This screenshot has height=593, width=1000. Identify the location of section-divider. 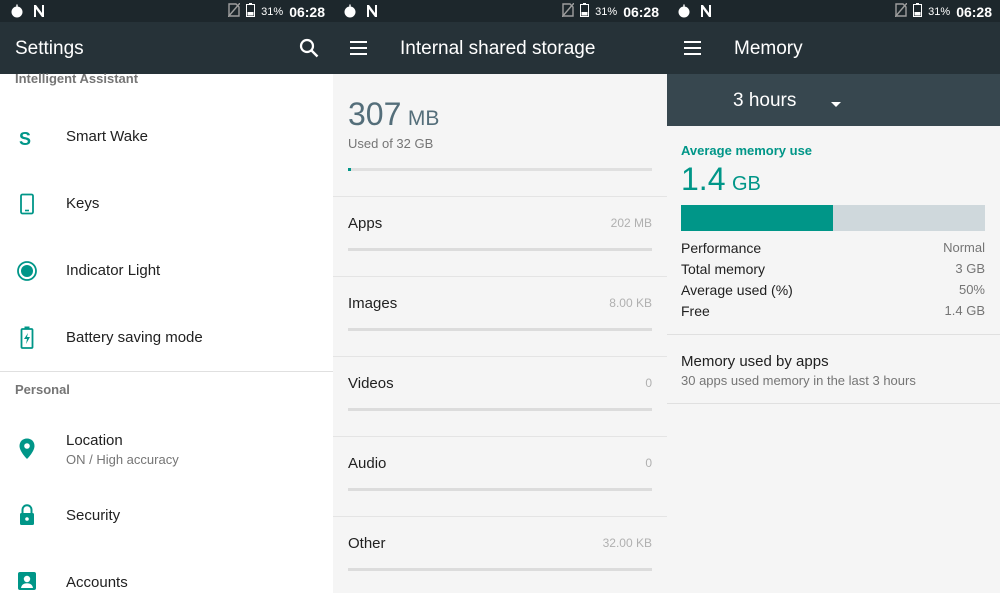
(166, 371).